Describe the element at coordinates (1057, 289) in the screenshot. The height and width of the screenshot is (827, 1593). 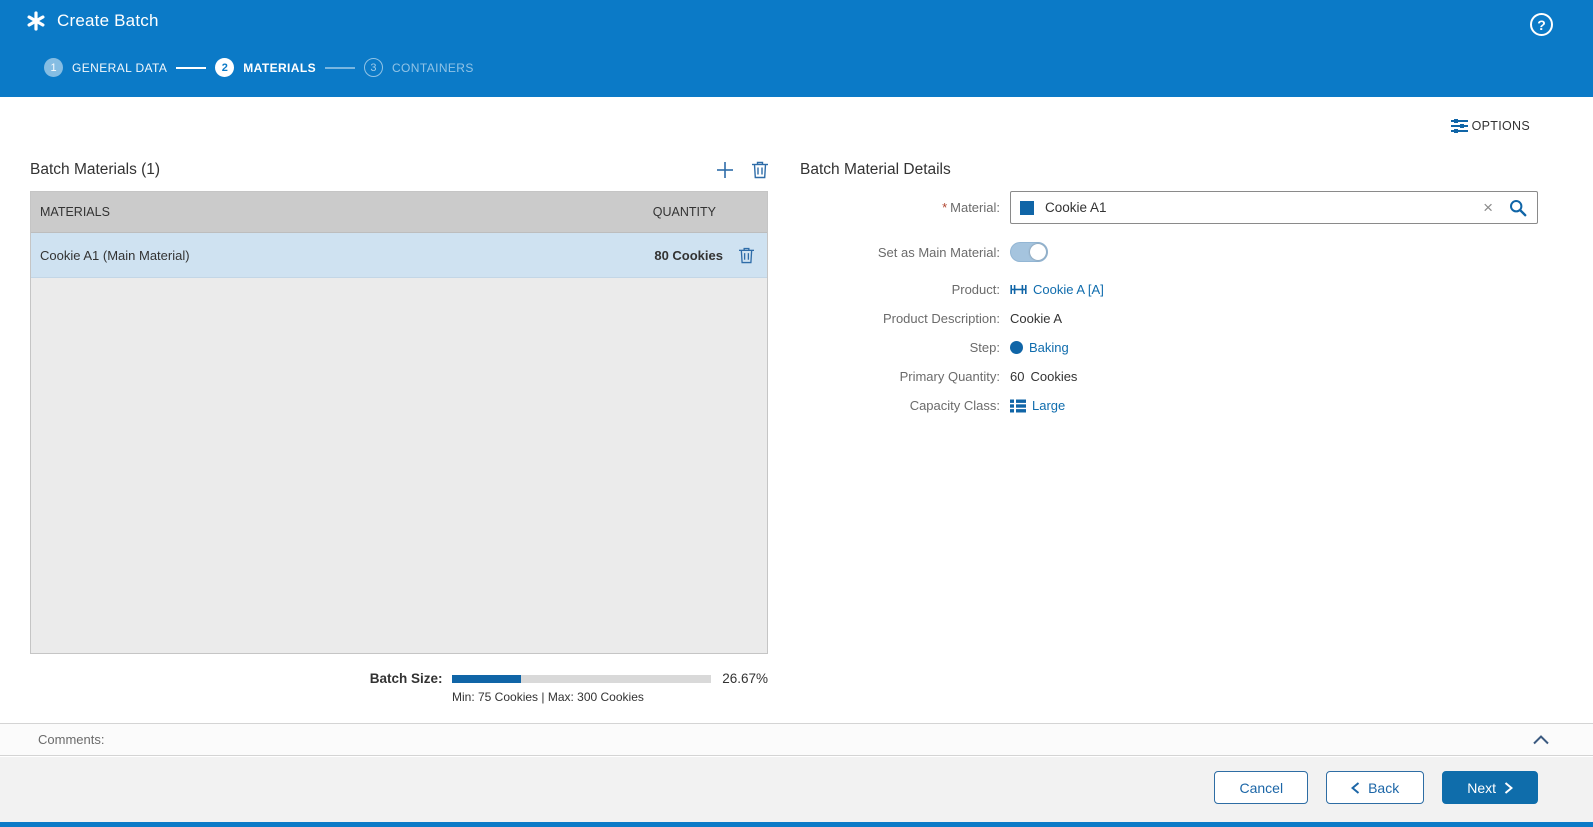
I see `product-link: Cookie A [A]` at that location.